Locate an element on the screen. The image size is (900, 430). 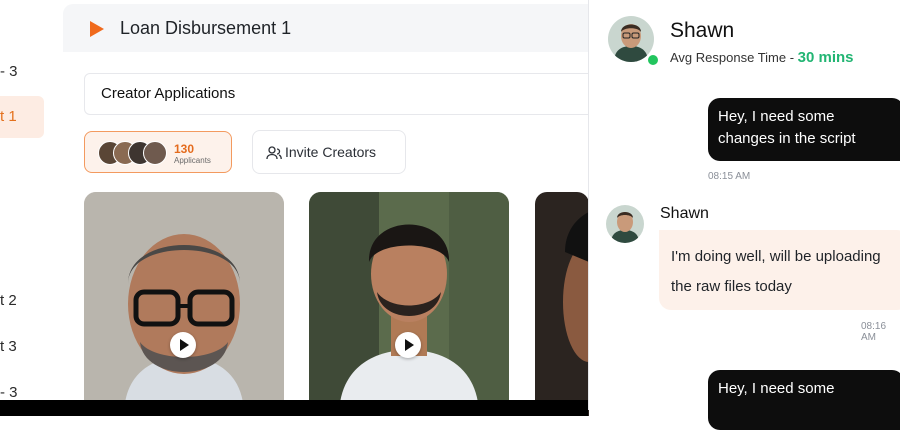
message-time: 08:15 AM is located at coordinates (729, 176).